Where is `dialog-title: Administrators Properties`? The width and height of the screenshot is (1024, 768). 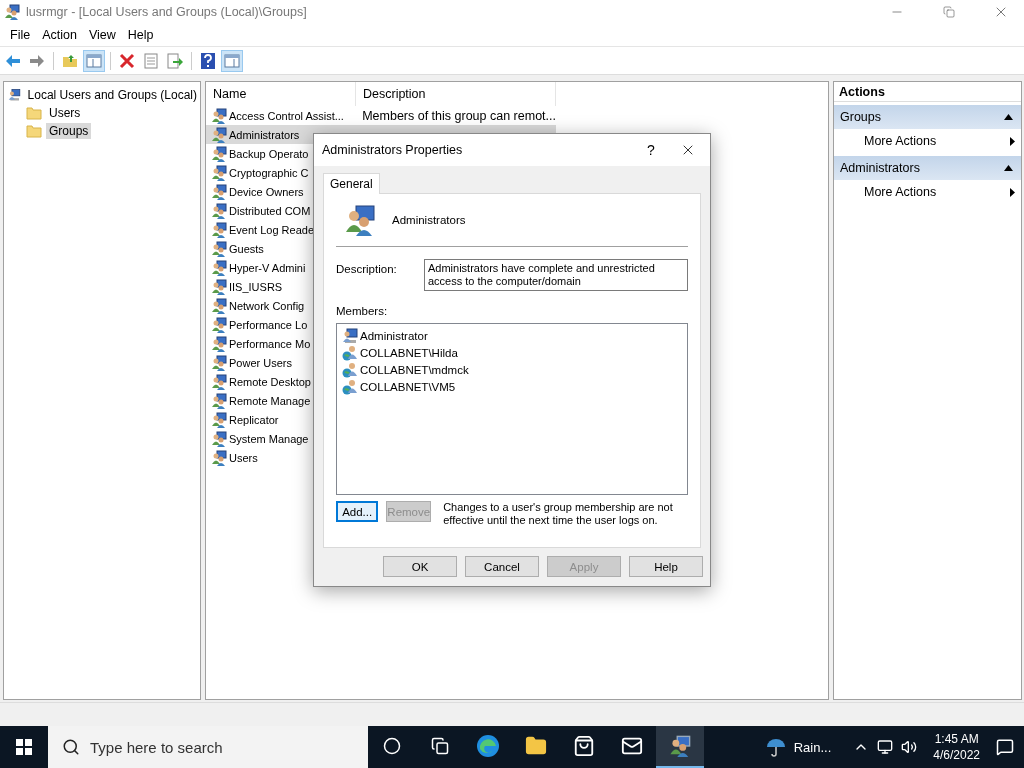
dialog-title: Administrators Properties is located at coordinates (393, 150).